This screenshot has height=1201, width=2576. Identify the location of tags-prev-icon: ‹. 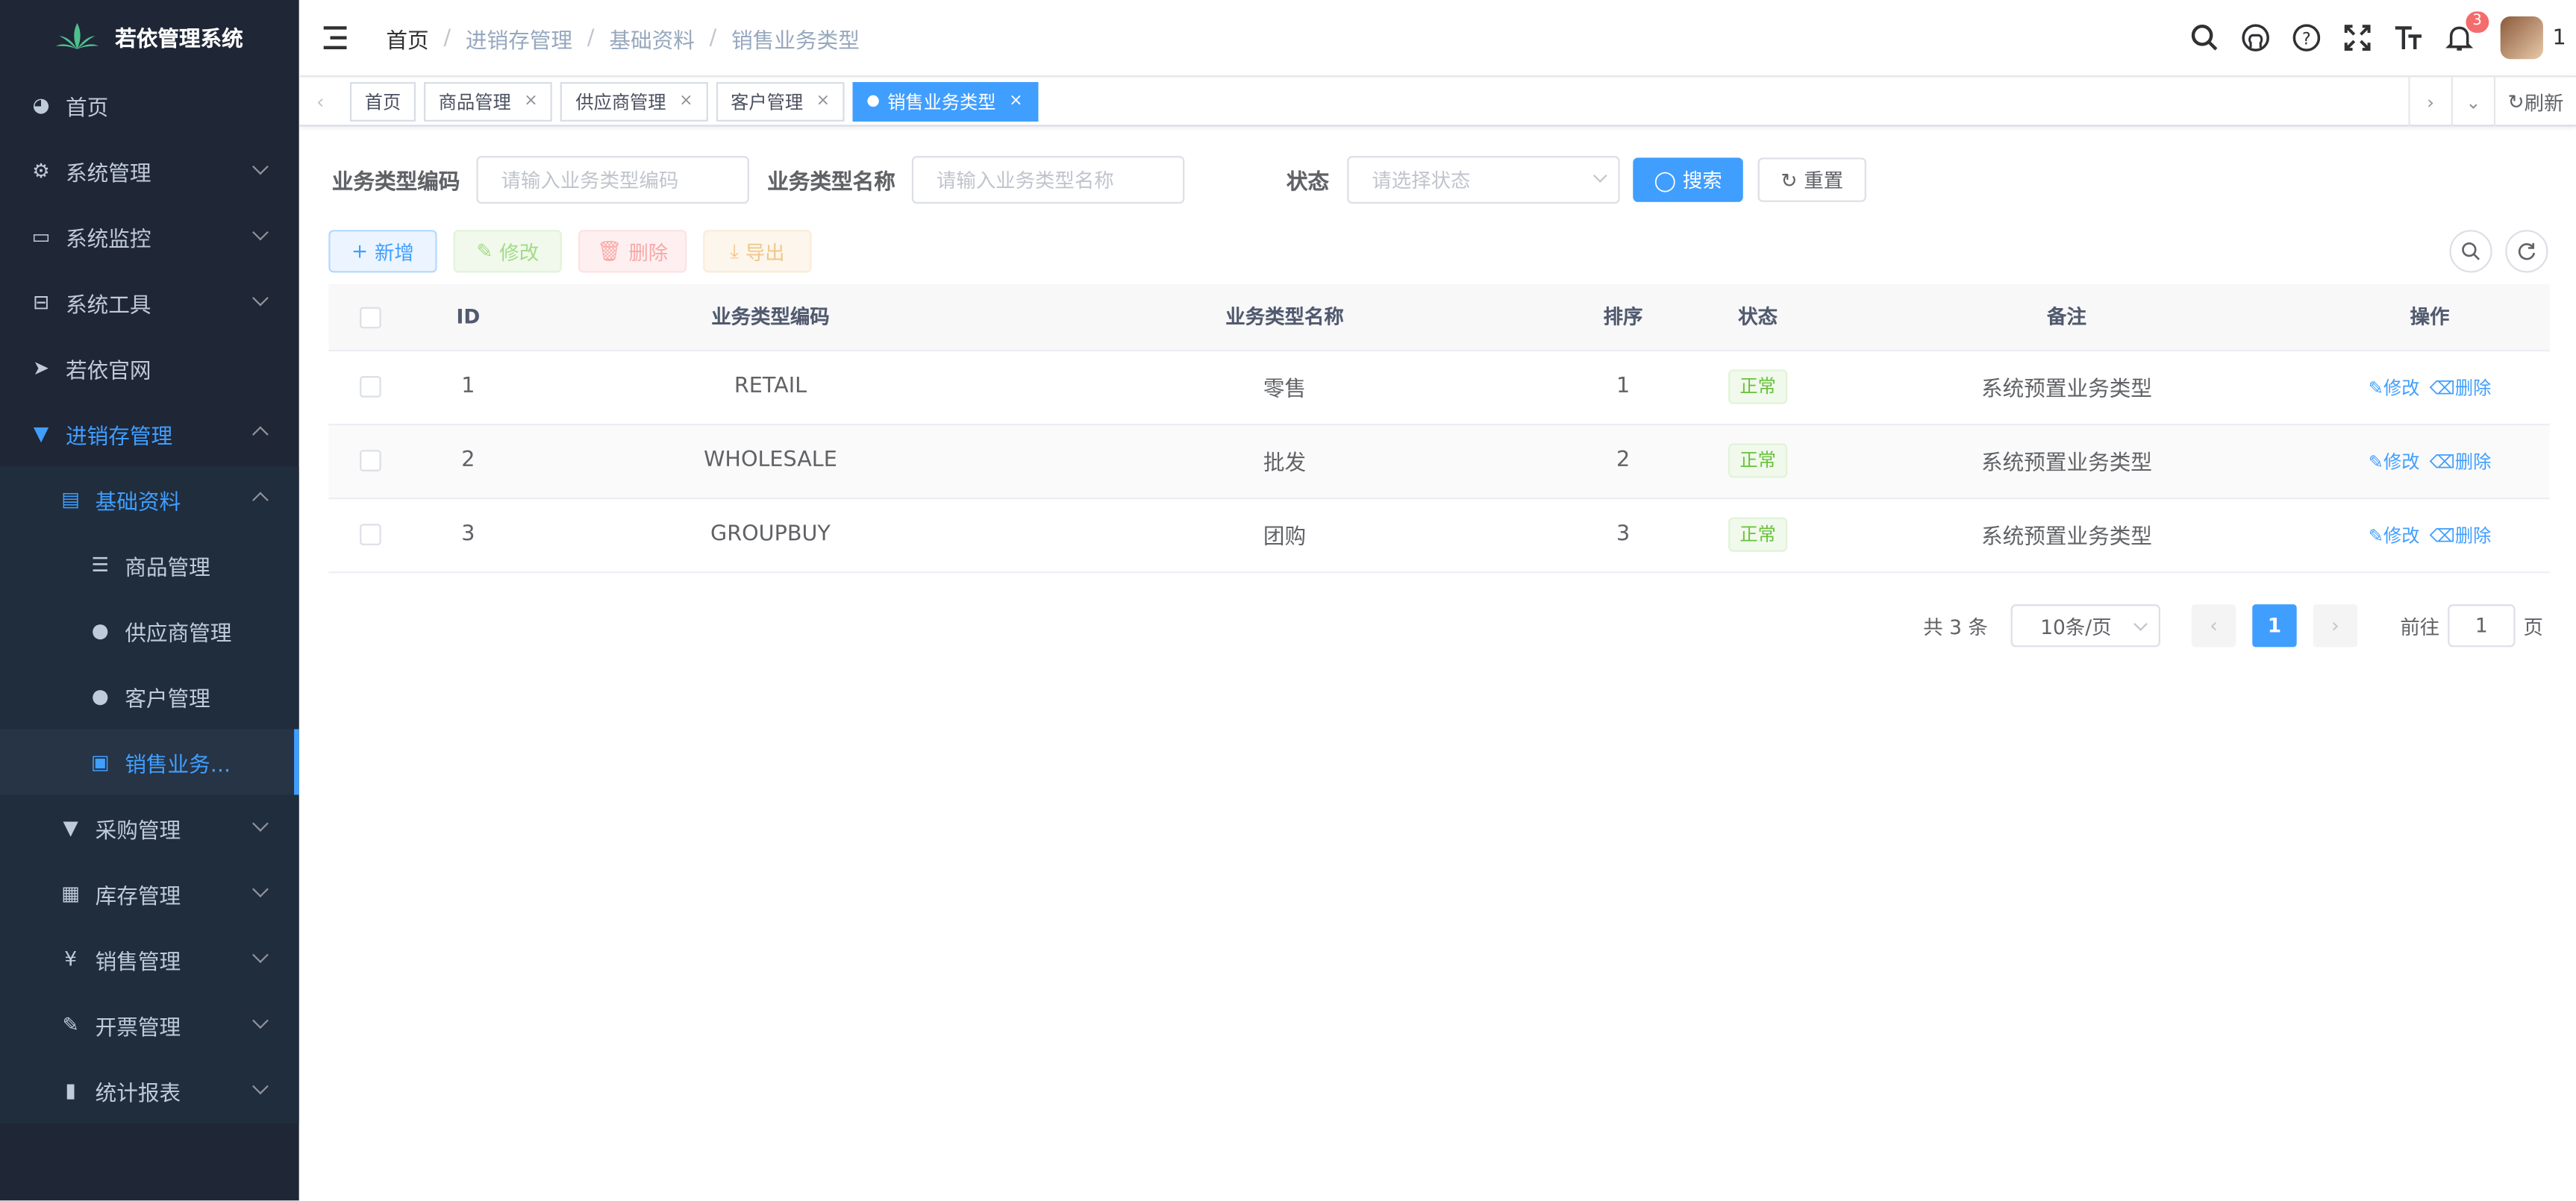
(320, 100).